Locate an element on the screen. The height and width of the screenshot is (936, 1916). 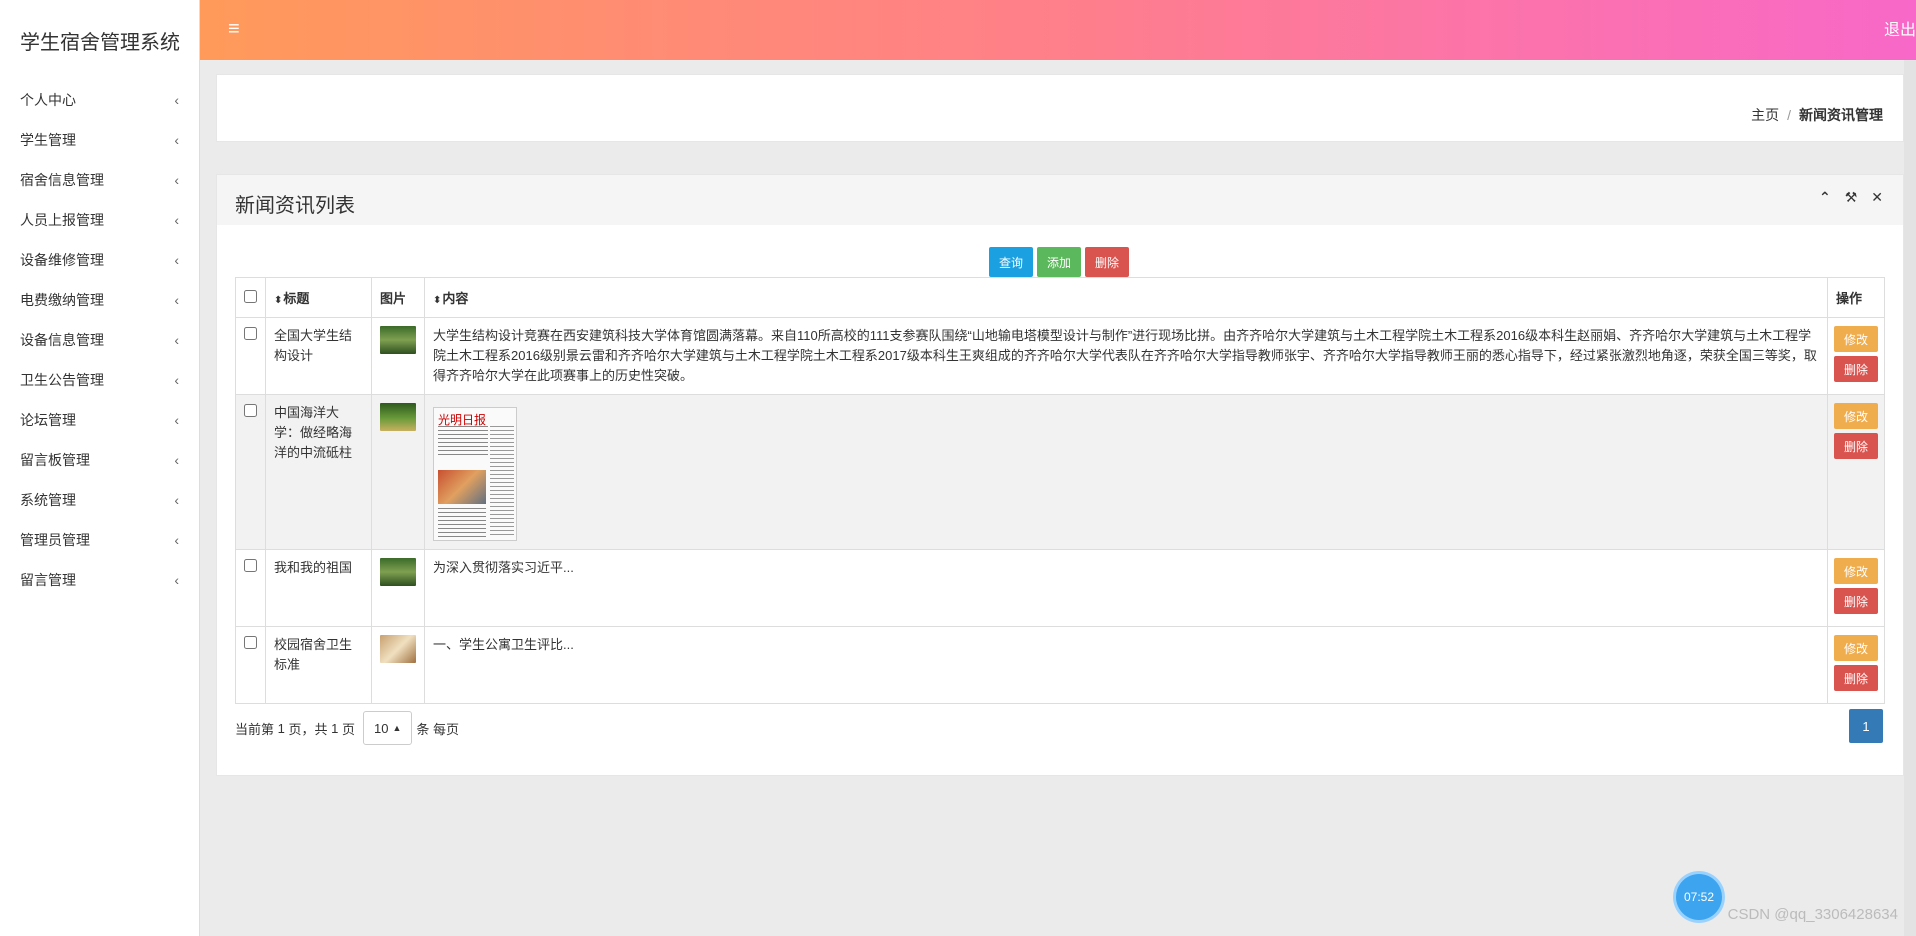
close-icon: ✕ is located at coordinates (1877, 197).